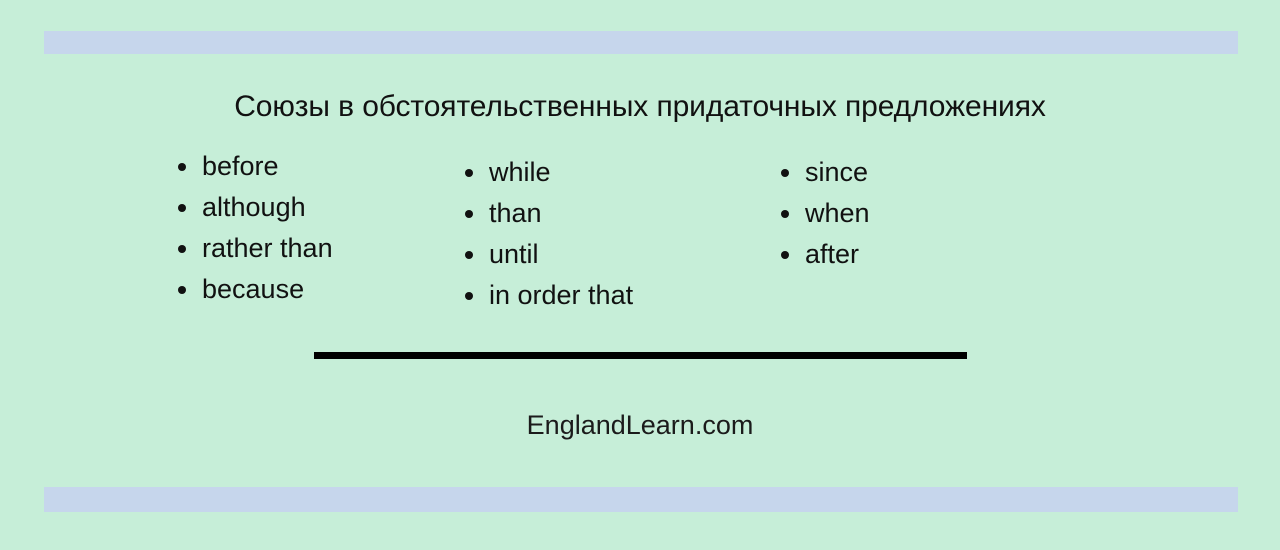  What do you see at coordinates (240, 166) in the screenshot?
I see `list-item-label: before` at bounding box center [240, 166].